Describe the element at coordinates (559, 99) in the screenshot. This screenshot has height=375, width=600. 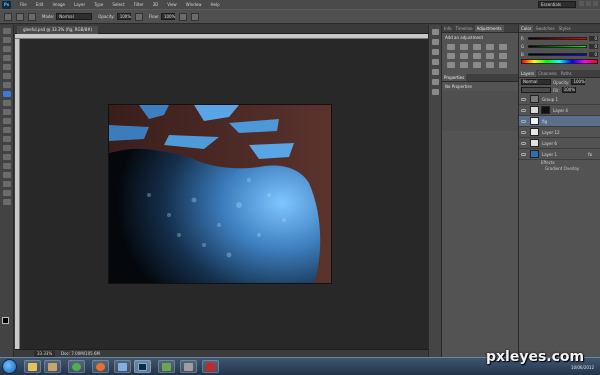
I see `layer-row-group-1: Group 1` at that location.